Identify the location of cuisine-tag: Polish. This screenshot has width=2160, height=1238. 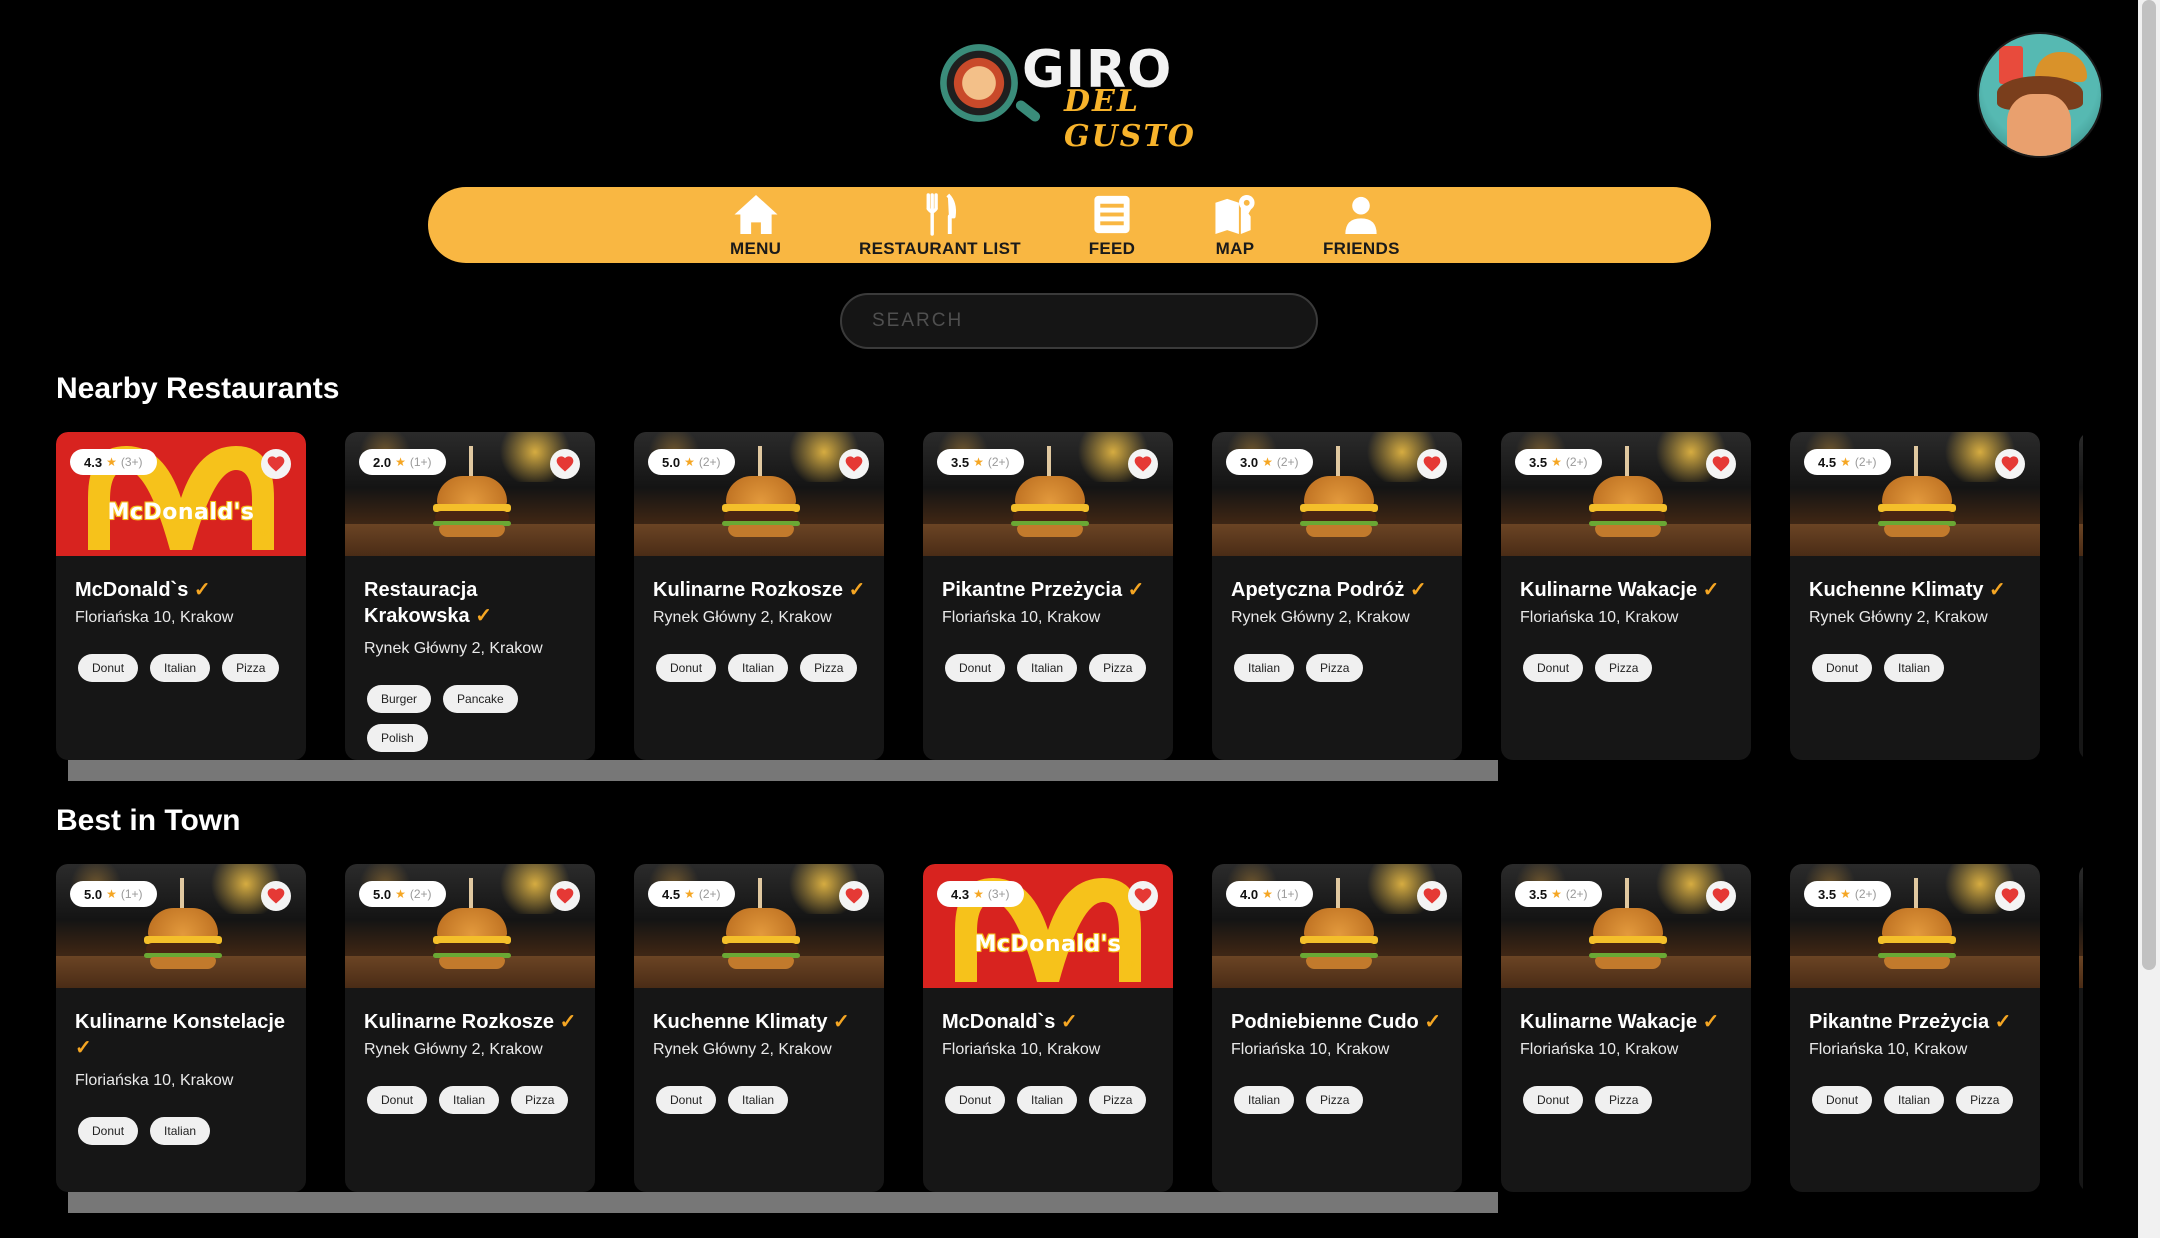
(397, 738).